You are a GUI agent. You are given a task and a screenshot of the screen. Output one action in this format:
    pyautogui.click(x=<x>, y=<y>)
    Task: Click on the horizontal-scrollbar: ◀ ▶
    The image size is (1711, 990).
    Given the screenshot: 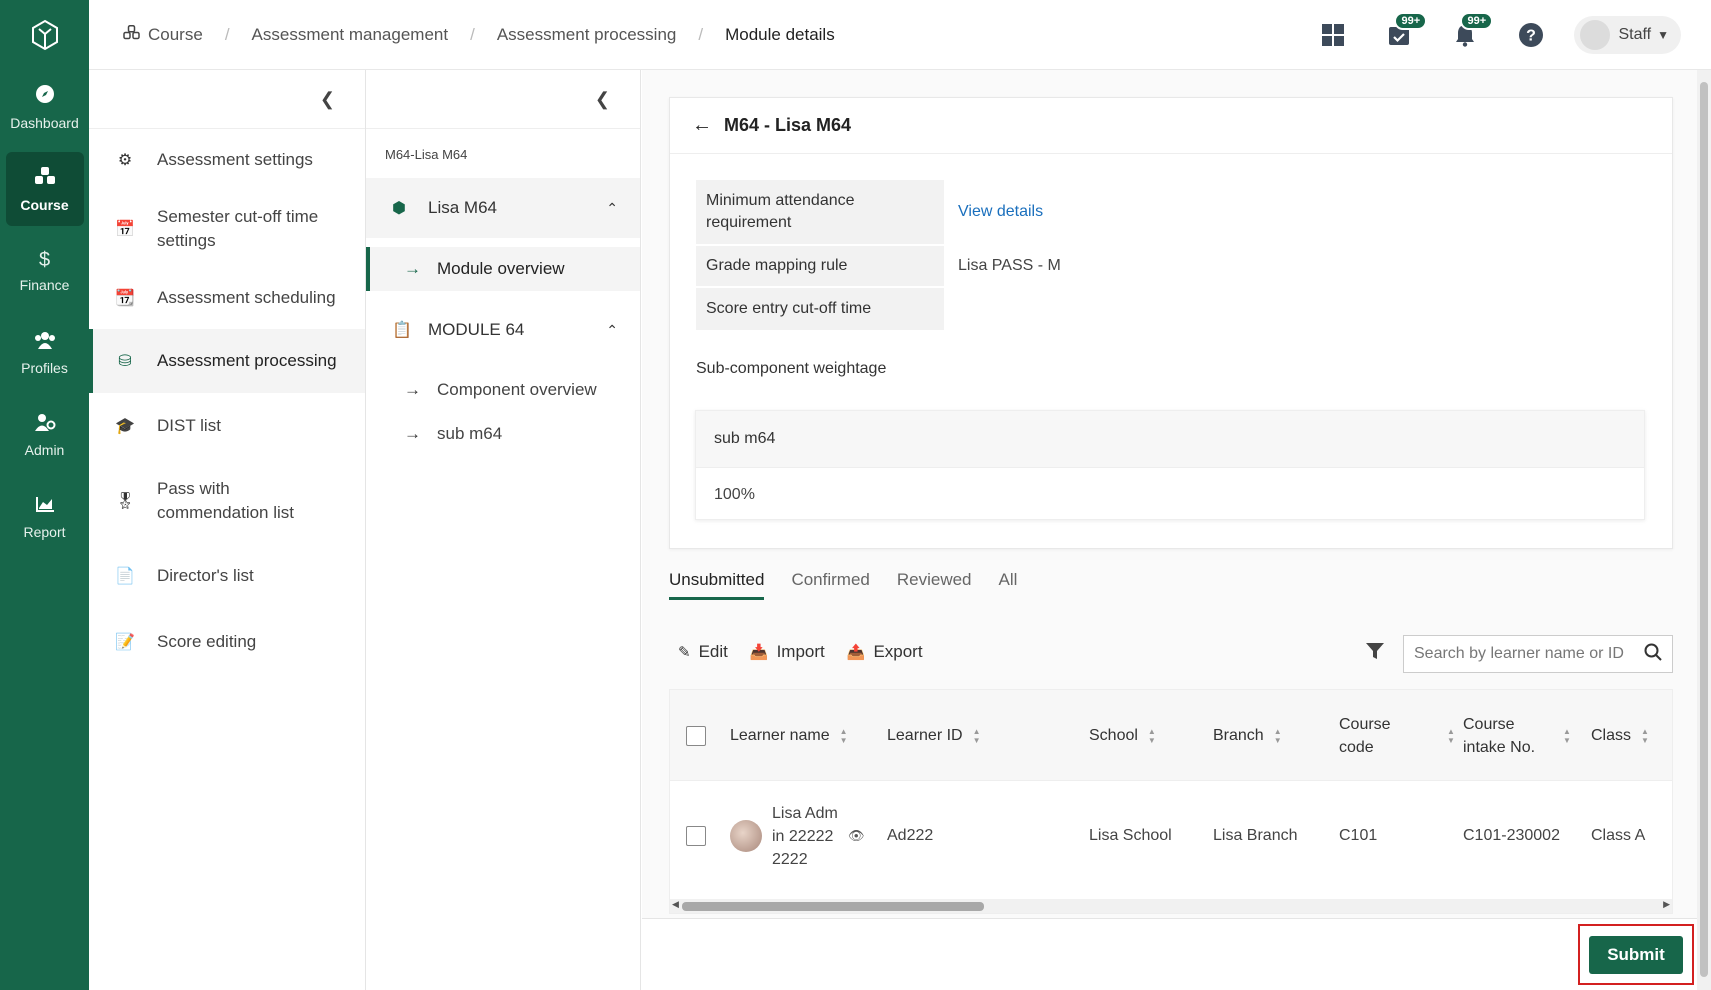 What is the action you would take?
    pyautogui.click(x=1171, y=906)
    